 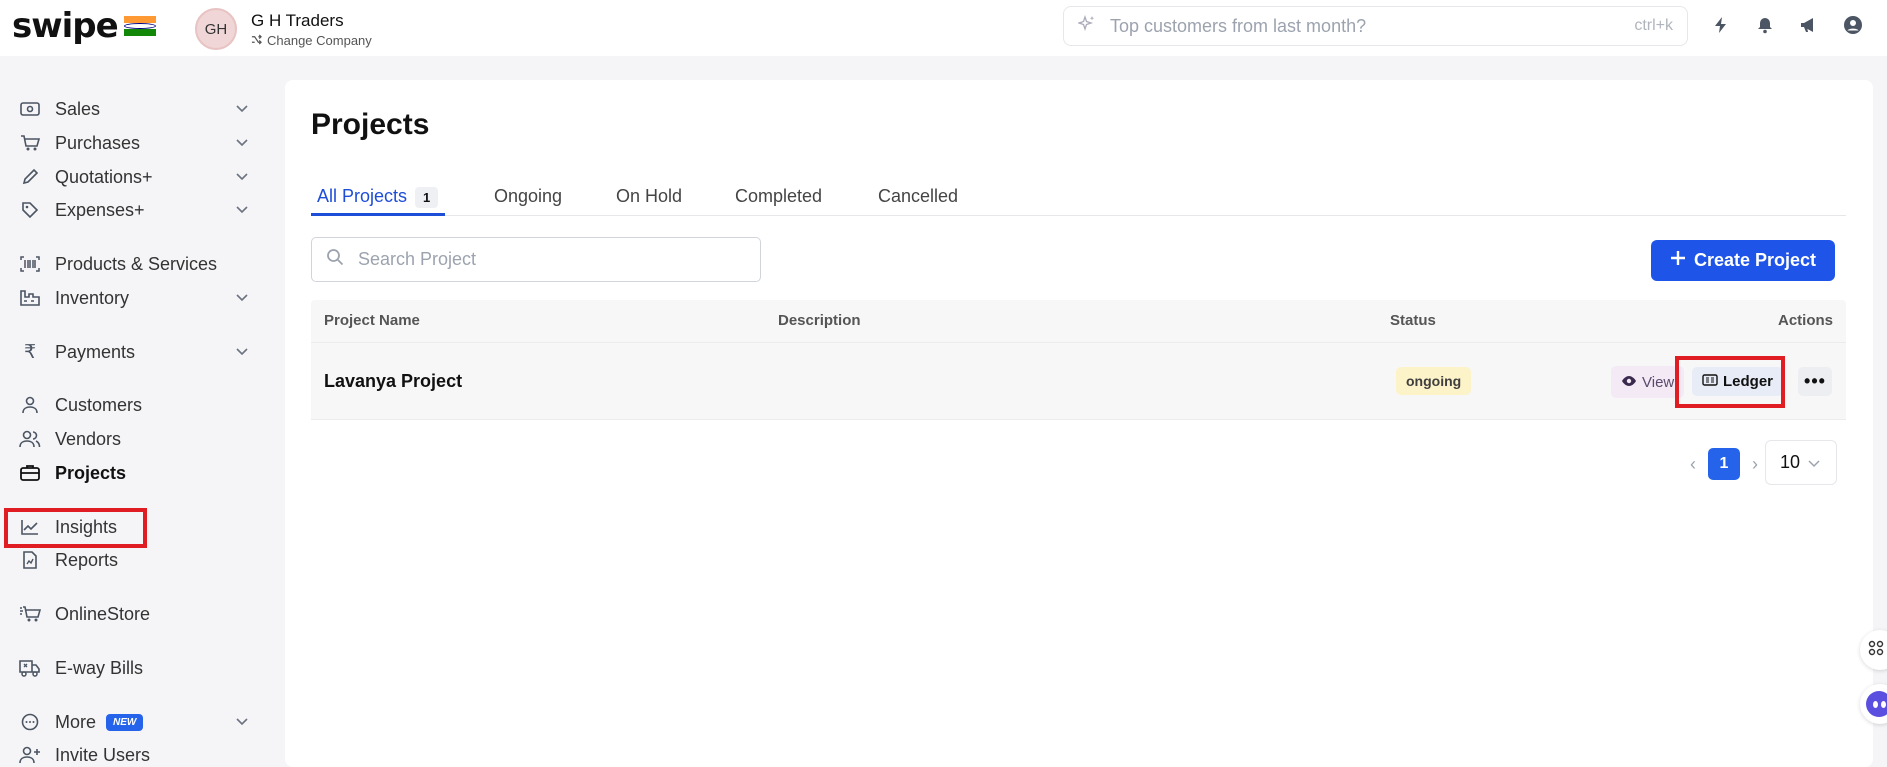 I want to click on tab-ongoing: Ongoing, so click(x=528, y=198).